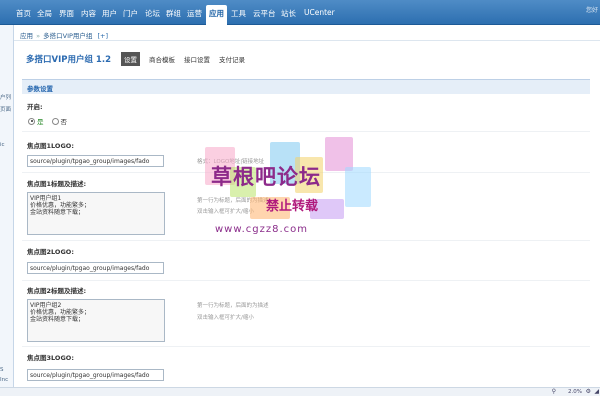 This screenshot has width=600, height=396. Describe the element at coordinates (262, 229) in the screenshot. I see `watermark-url: www.cgzz8.com` at that location.